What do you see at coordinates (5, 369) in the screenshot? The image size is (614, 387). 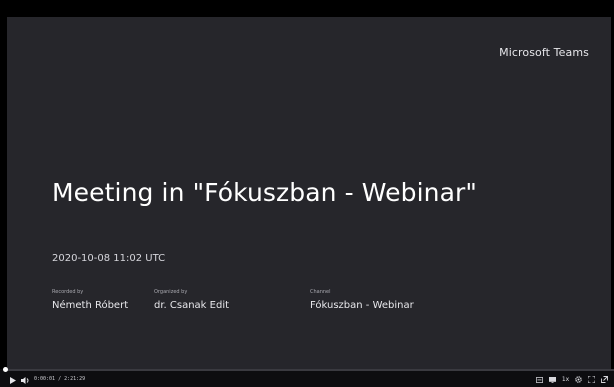 I see `scrub-handle` at bounding box center [5, 369].